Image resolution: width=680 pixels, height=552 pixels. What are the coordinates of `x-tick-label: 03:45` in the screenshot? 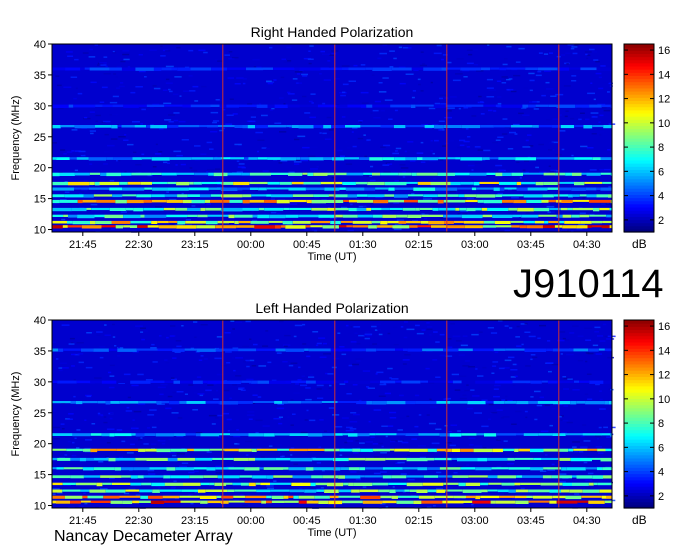 It's located at (531, 245).